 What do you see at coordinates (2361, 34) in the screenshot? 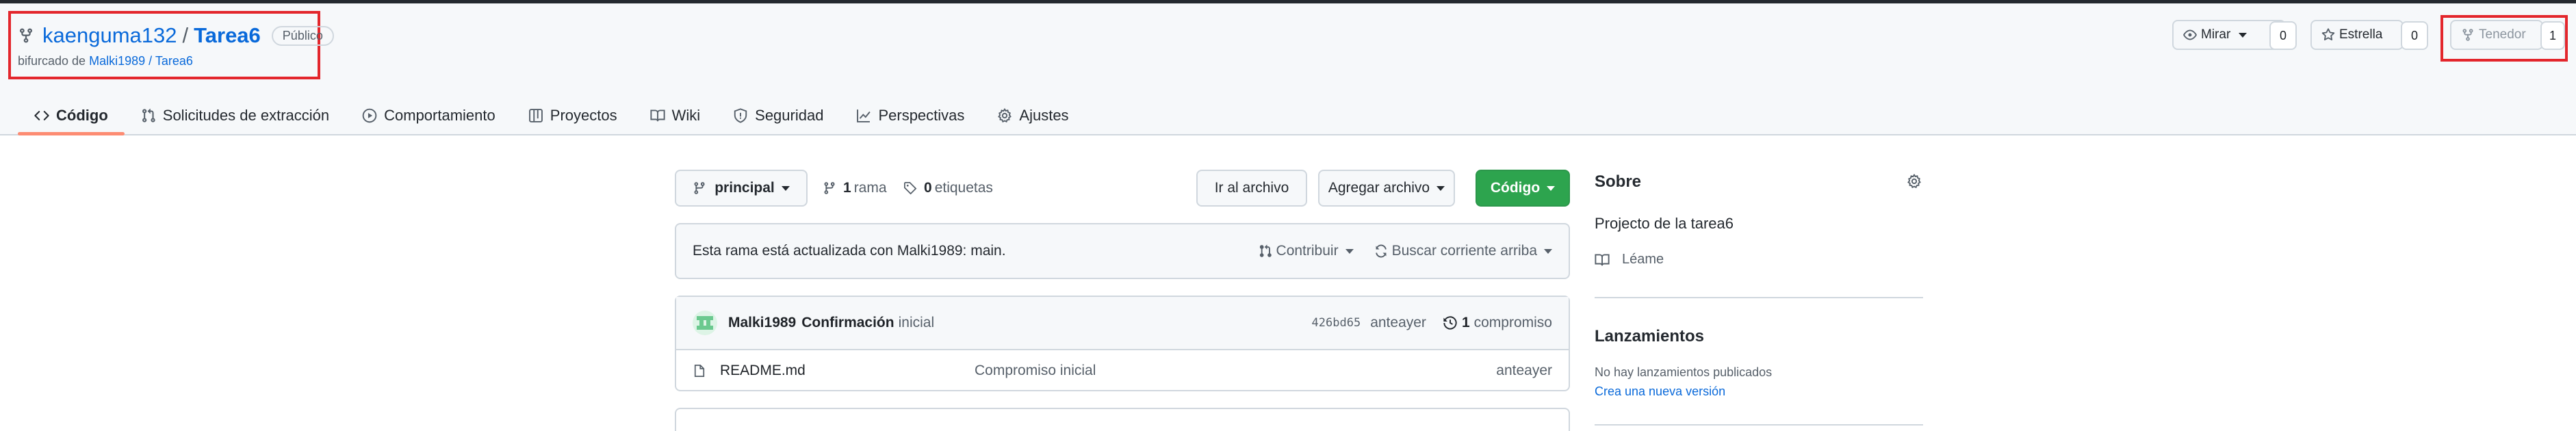
I see `star-label: Estrella` at bounding box center [2361, 34].